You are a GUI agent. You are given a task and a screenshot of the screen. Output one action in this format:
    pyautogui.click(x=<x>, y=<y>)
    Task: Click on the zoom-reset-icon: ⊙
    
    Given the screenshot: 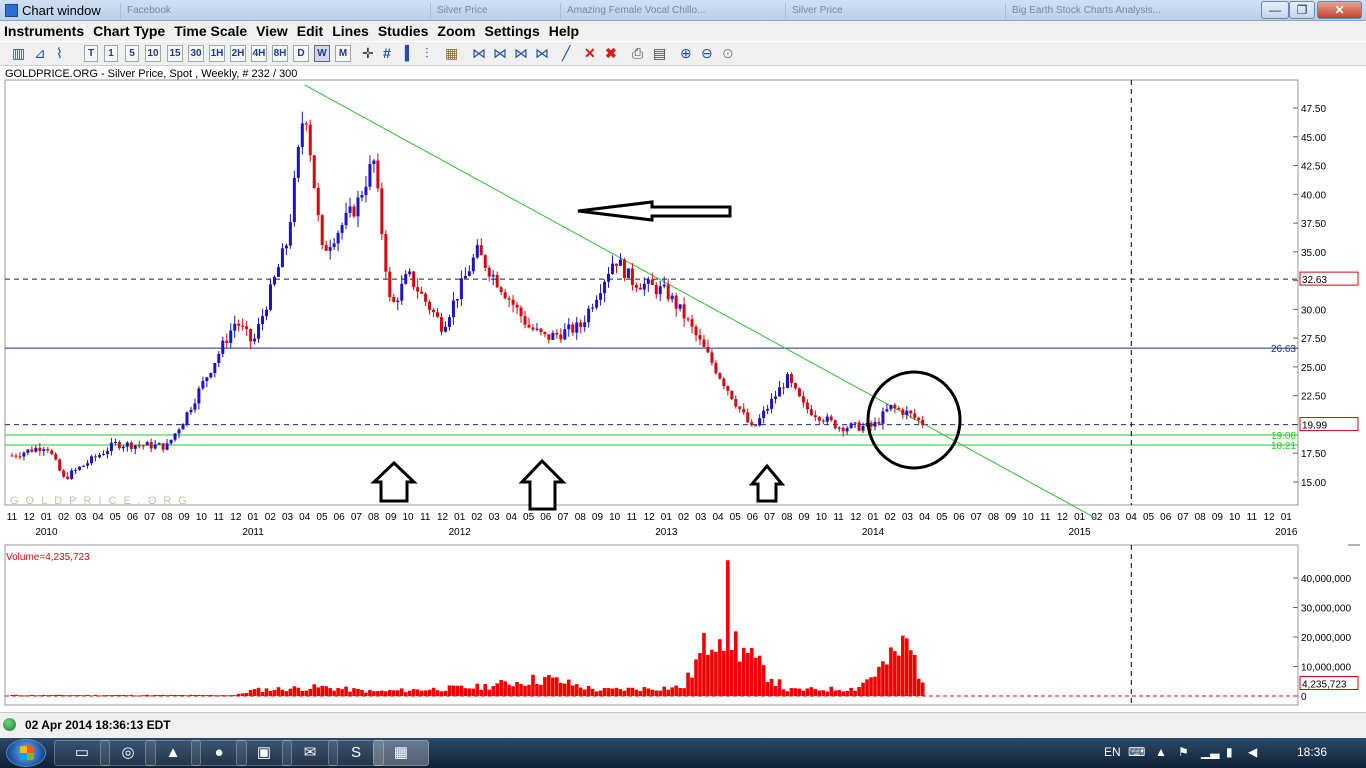 What is the action you would take?
    pyautogui.click(x=728, y=53)
    